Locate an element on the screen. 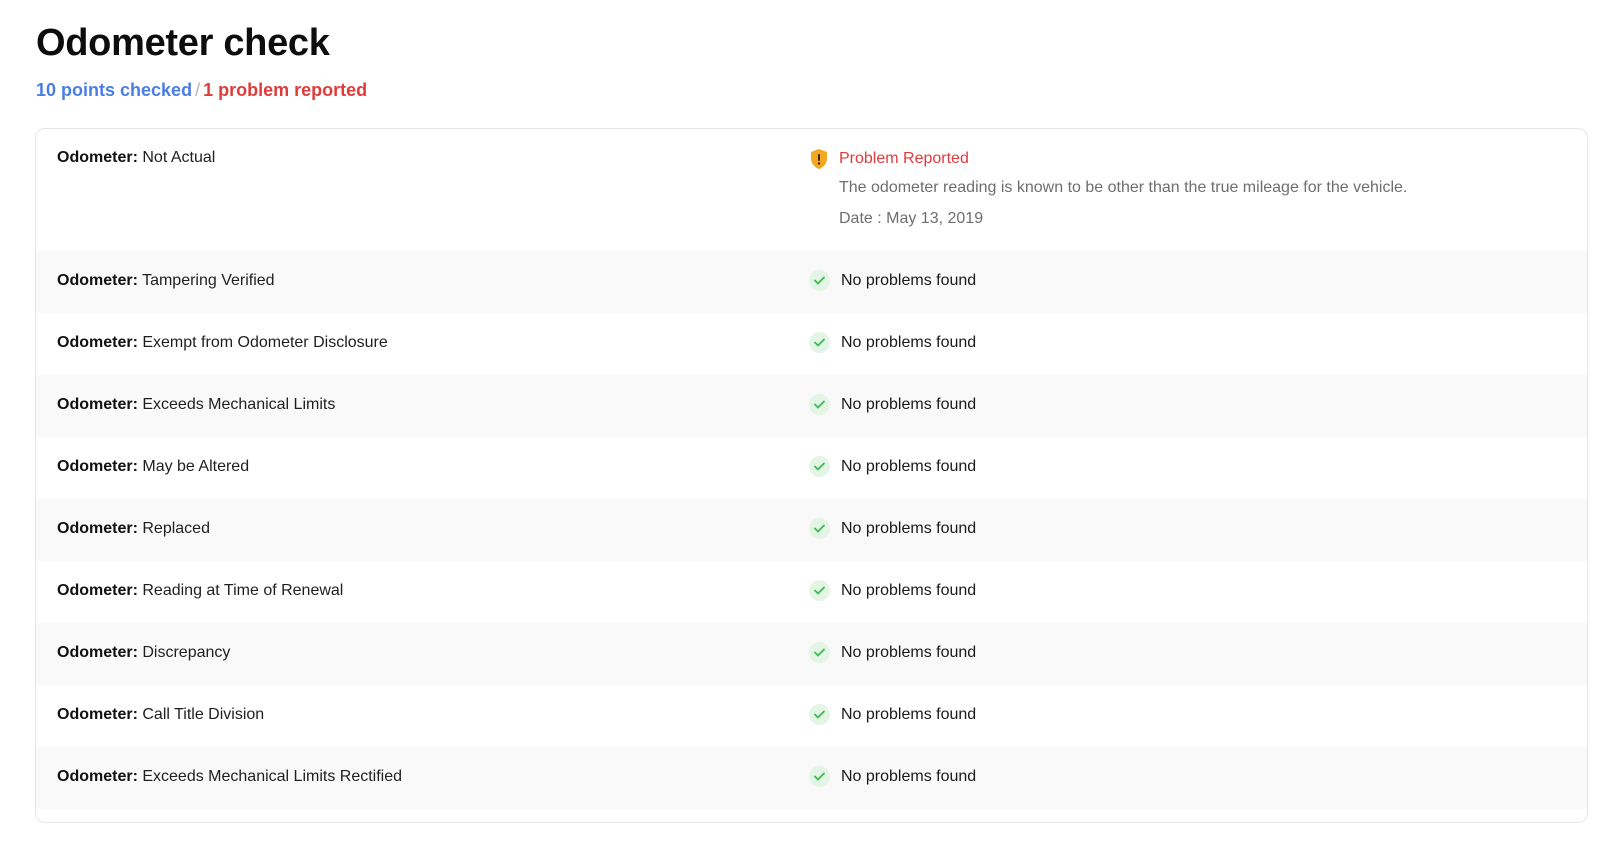  check-item-label: Odometer: Discrepancy is located at coordinates (143, 653).